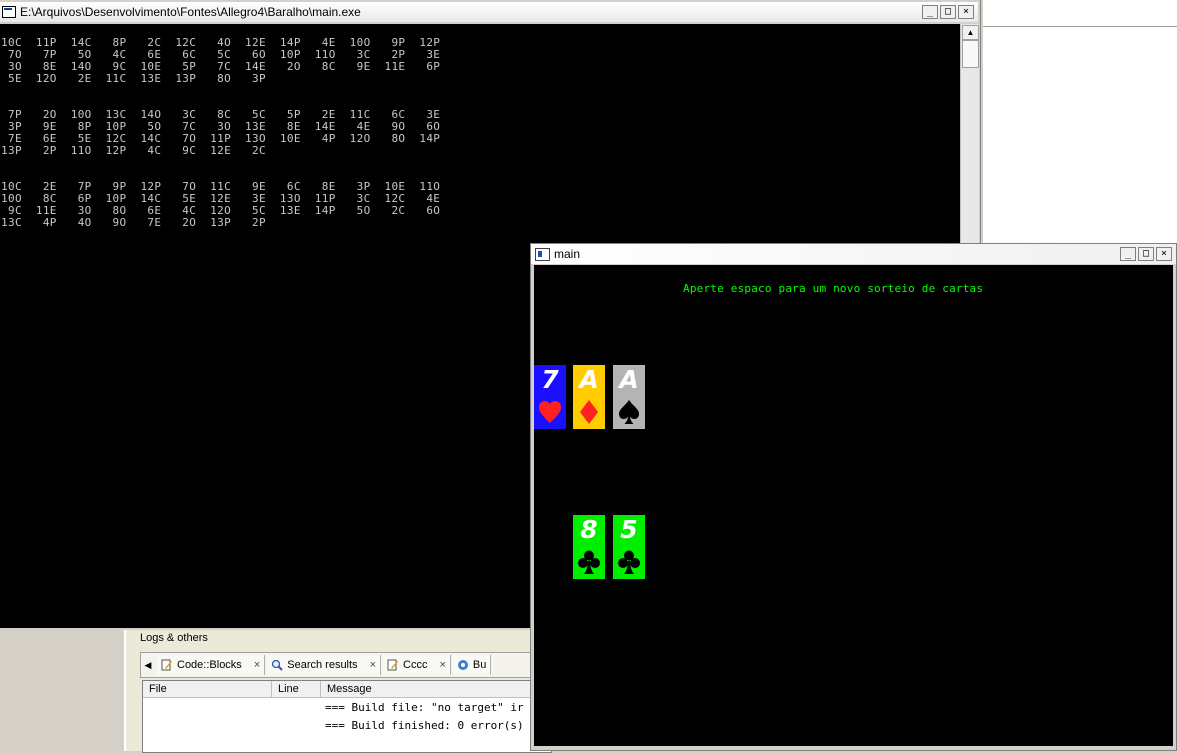 Image resolution: width=1177 pixels, height=753 pixels. Describe the element at coordinates (589, 547) in the screenshot. I see `playing-card: 8` at that location.